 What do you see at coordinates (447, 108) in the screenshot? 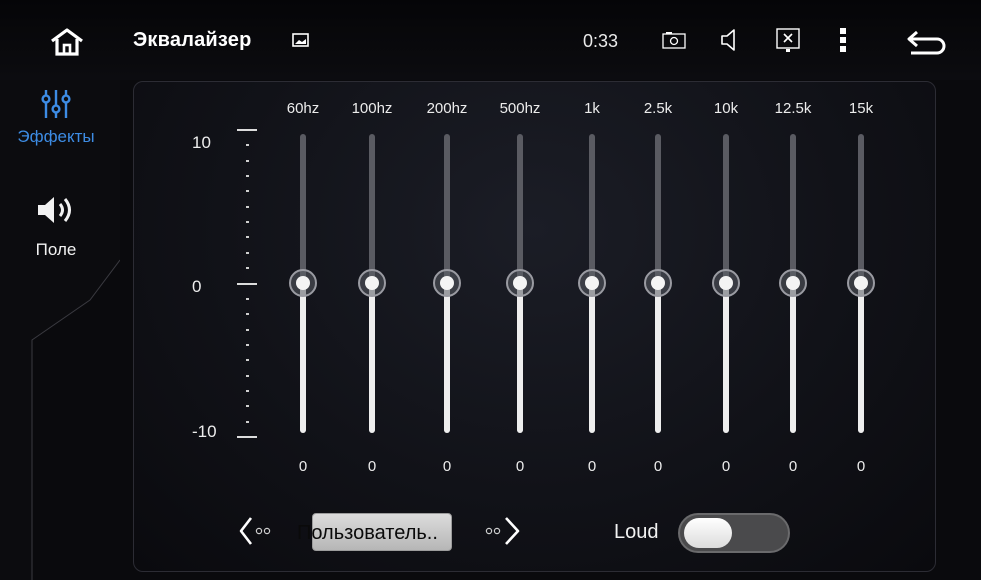
I see `freq-label: 200hz` at bounding box center [447, 108].